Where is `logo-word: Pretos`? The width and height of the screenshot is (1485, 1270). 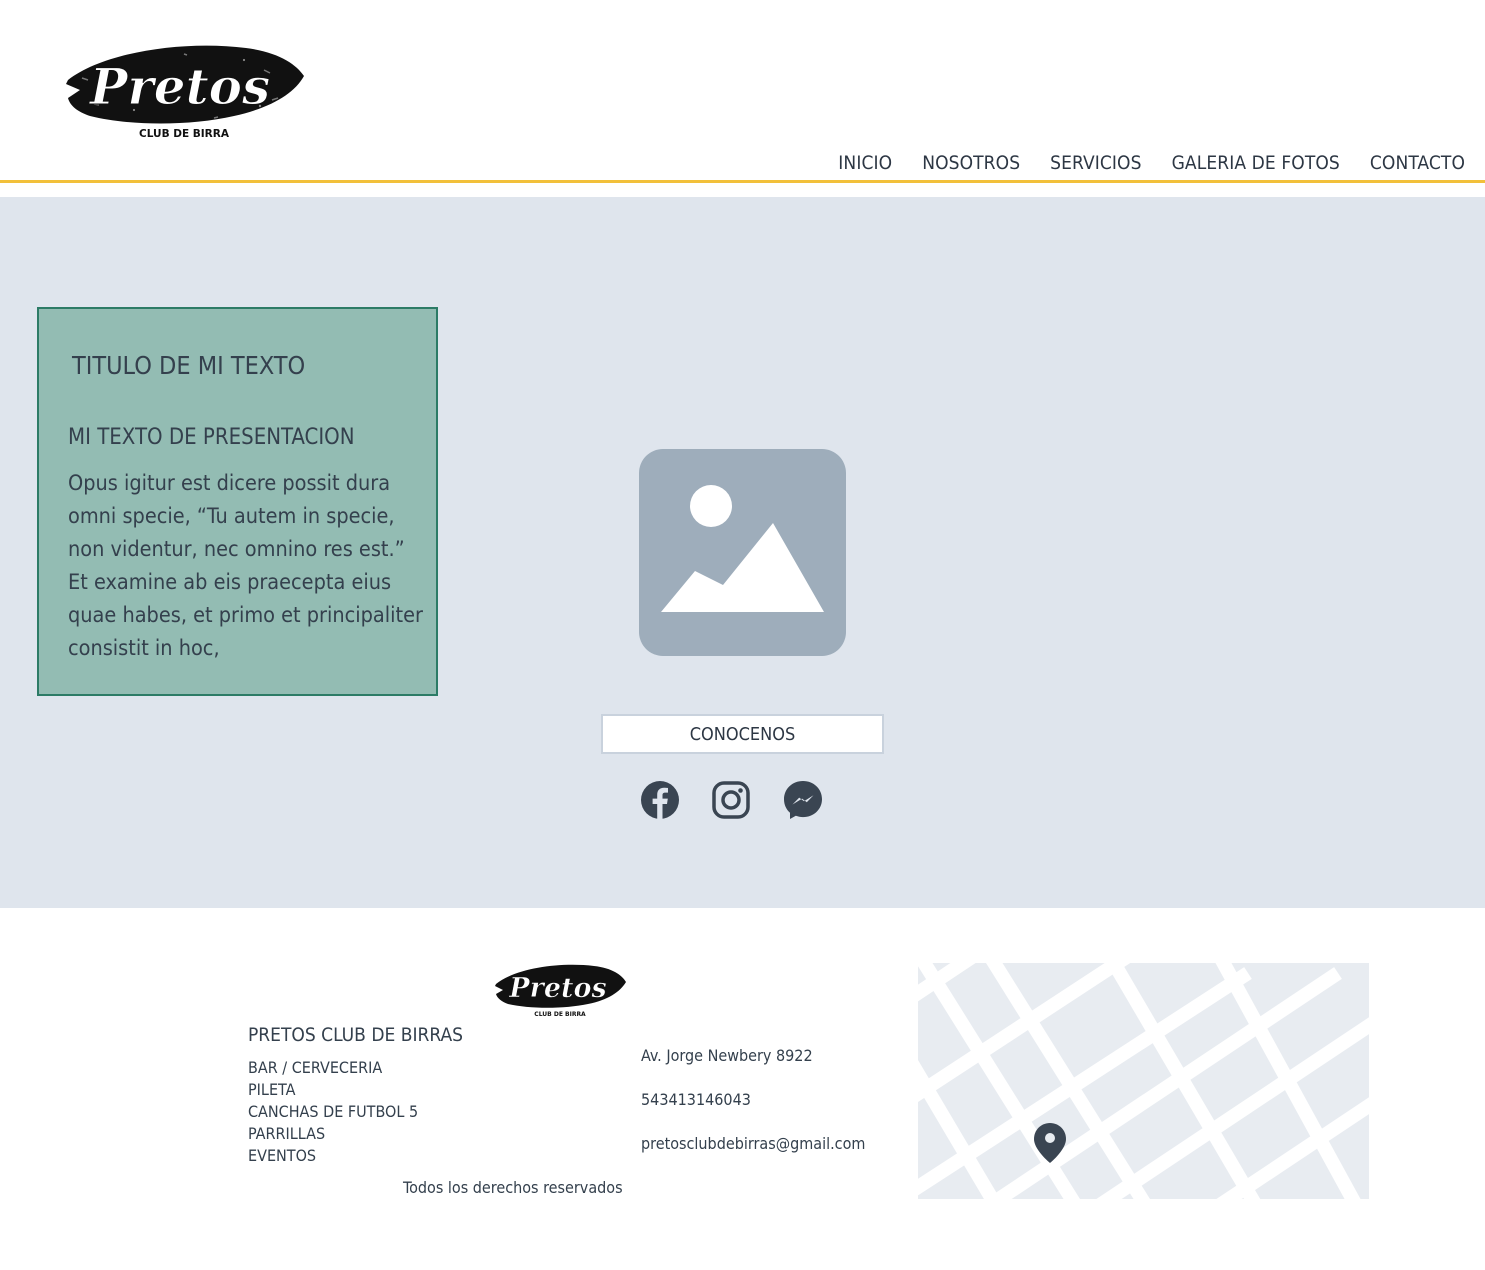 logo-word: Pretos is located at coordinates (179, 86).